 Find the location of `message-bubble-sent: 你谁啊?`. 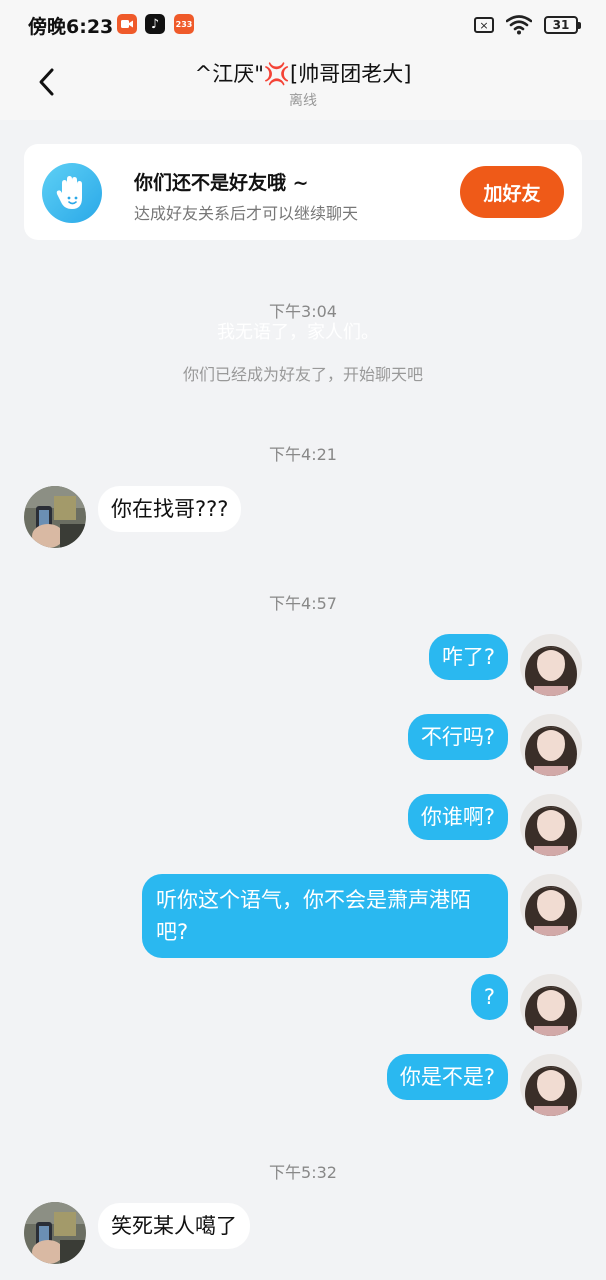

message-bubble-sent: 你谁啊? is located at coordinates (457, 817).